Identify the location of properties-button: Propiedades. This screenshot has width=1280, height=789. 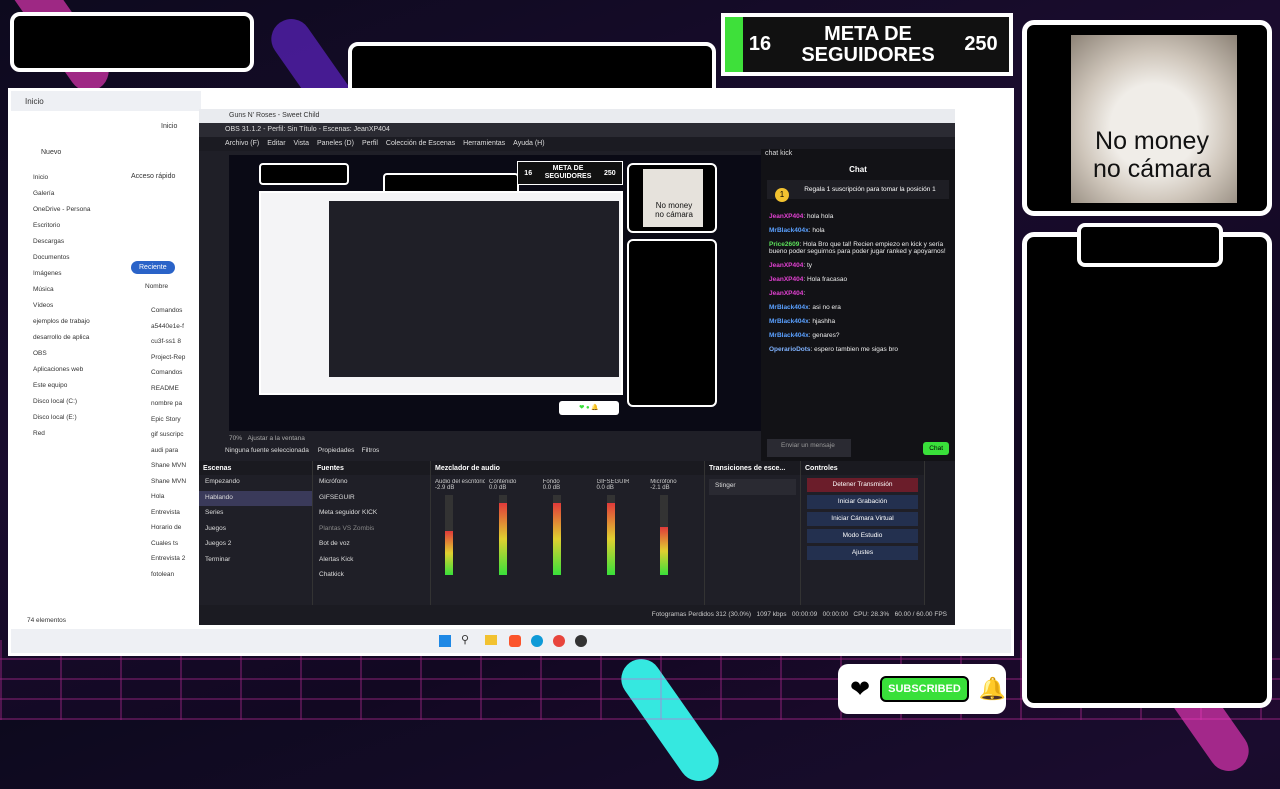
(336, 450).